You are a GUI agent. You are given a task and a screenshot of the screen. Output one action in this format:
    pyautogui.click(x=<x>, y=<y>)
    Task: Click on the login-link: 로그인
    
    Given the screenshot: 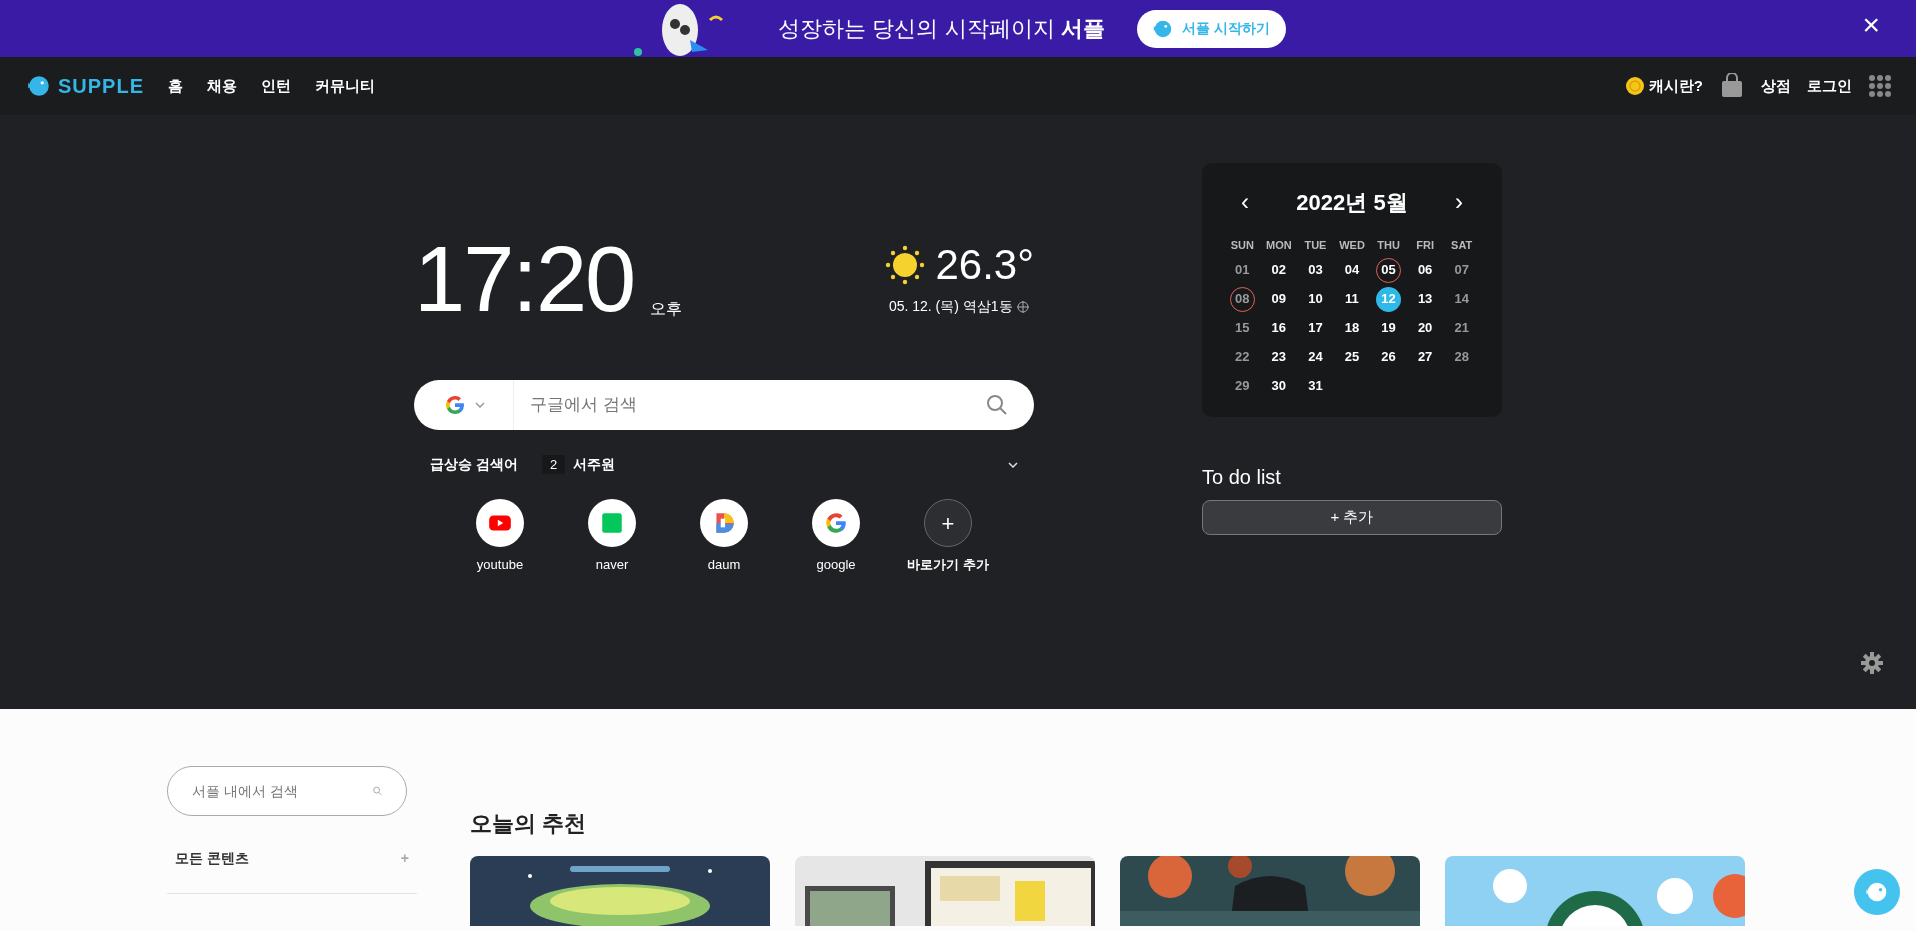 What is the action you would take?
    pyautogui.click(x=1829, y=86)
    